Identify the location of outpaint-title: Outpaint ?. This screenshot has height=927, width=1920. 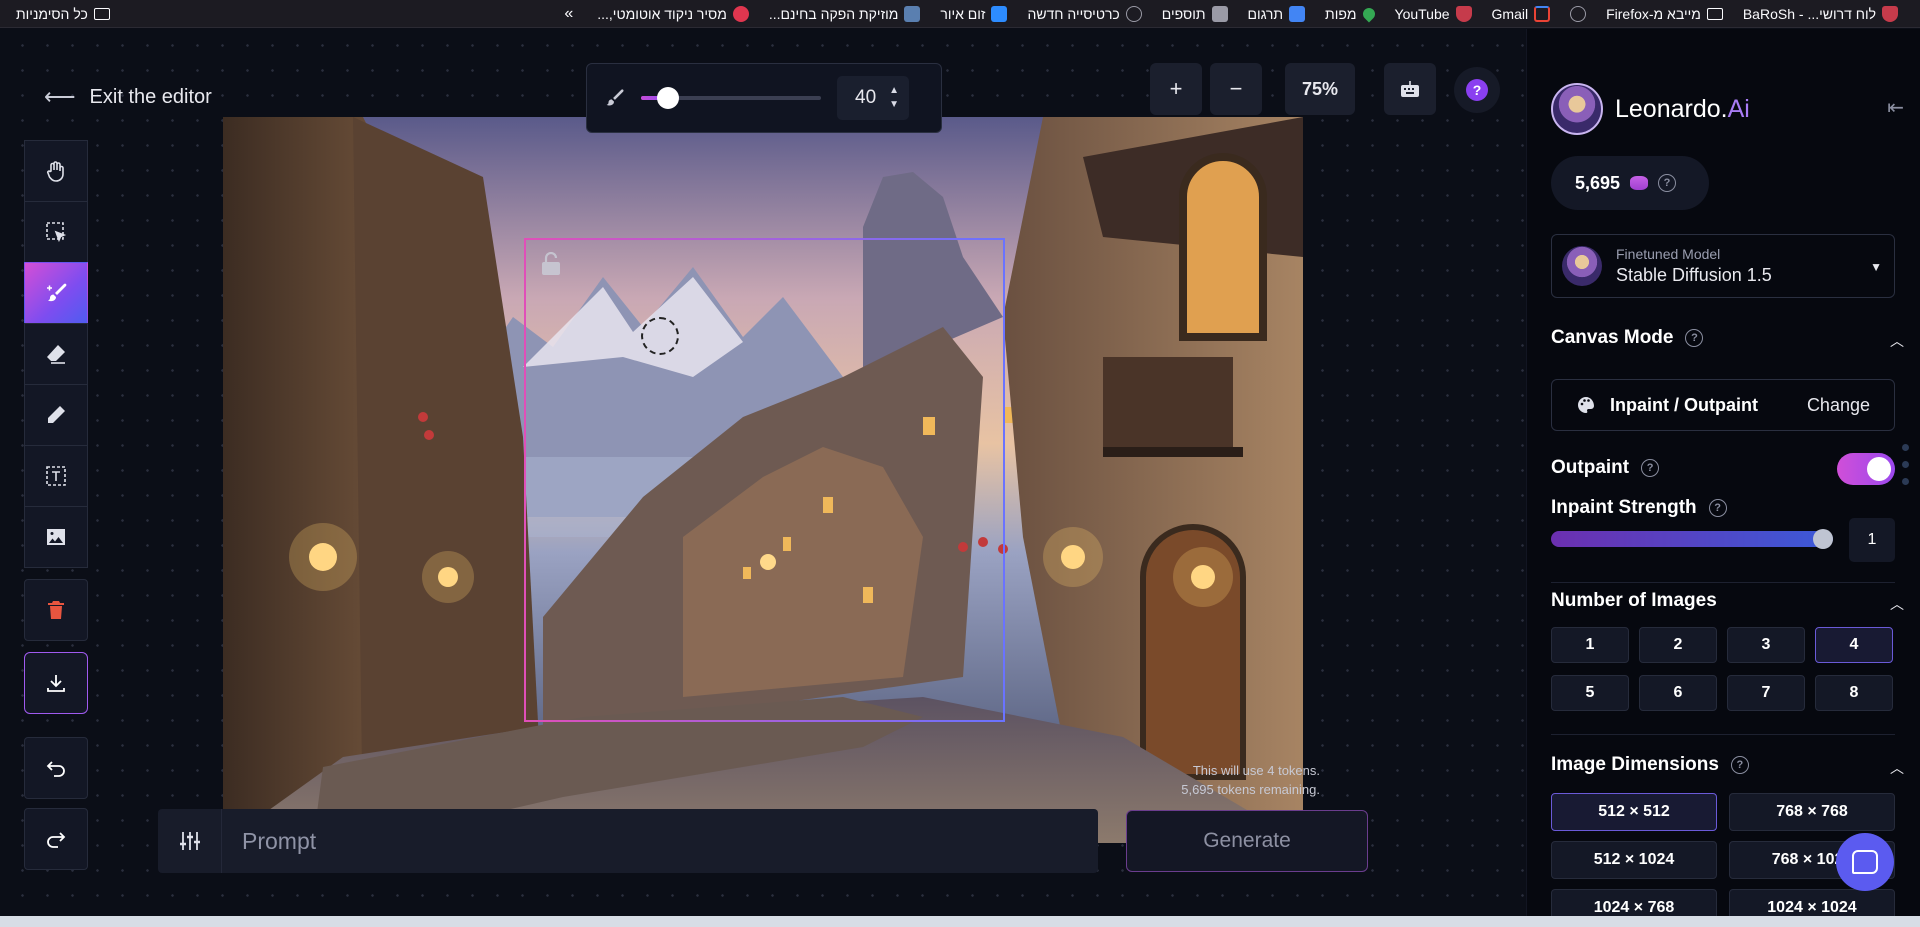
(1605, 468).